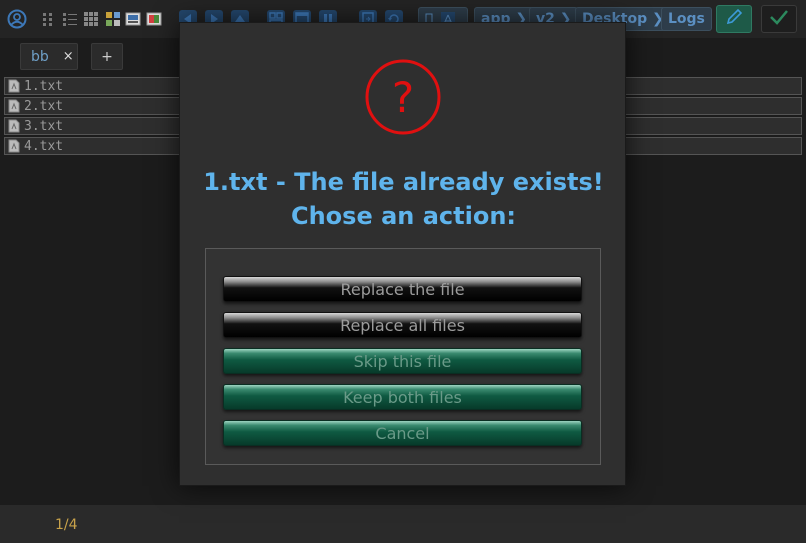 This screenshot has width=806, height=543. Describe the element at coordinates (113, 19) in the screenshot. I see `view-thumbnails-icon` at that location.